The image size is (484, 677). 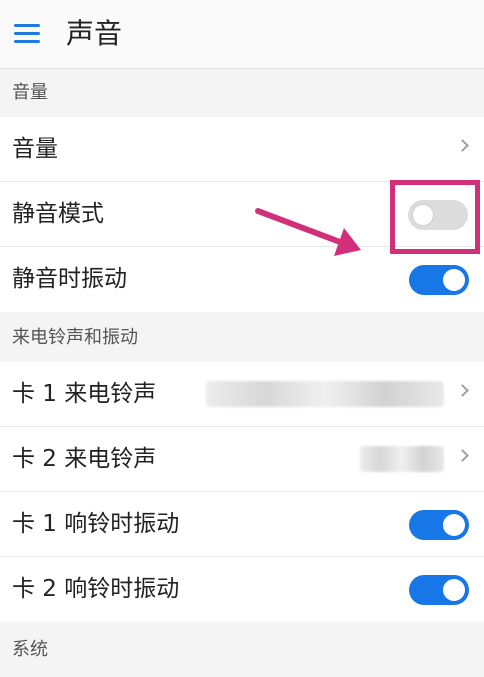 I want to click on hamburger-menu-icon, so click(x=27, y=34).